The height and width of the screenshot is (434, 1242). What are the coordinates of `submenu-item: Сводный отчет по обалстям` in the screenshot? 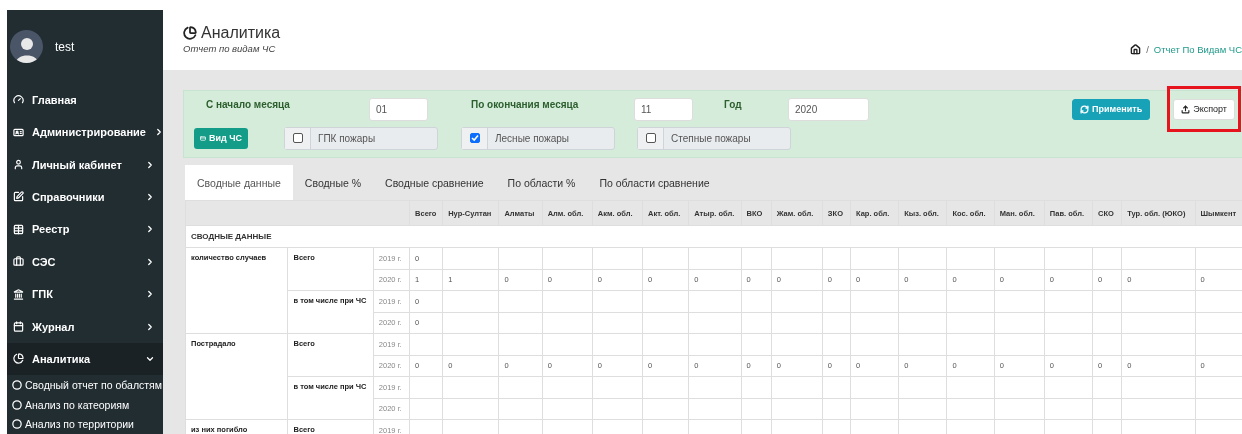 It's located at (85, 385).